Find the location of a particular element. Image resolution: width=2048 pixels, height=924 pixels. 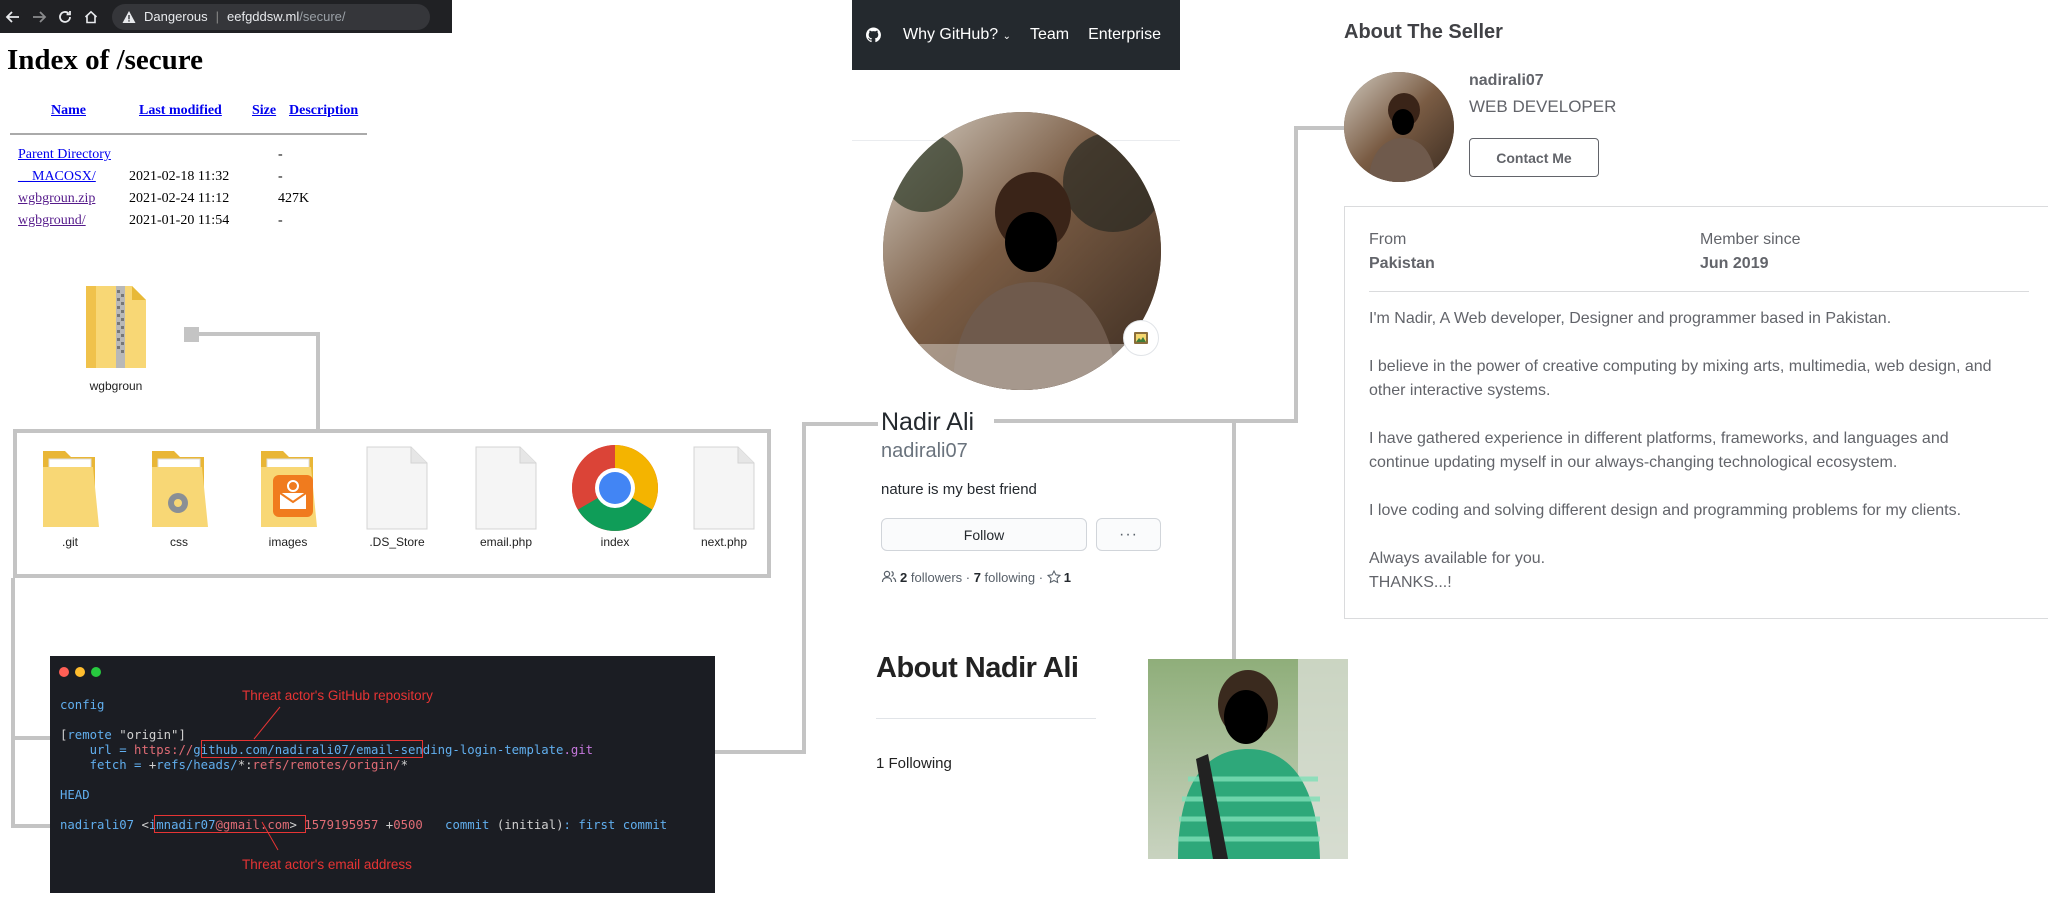

following-label: following · is located at coordinates (1014, 577).